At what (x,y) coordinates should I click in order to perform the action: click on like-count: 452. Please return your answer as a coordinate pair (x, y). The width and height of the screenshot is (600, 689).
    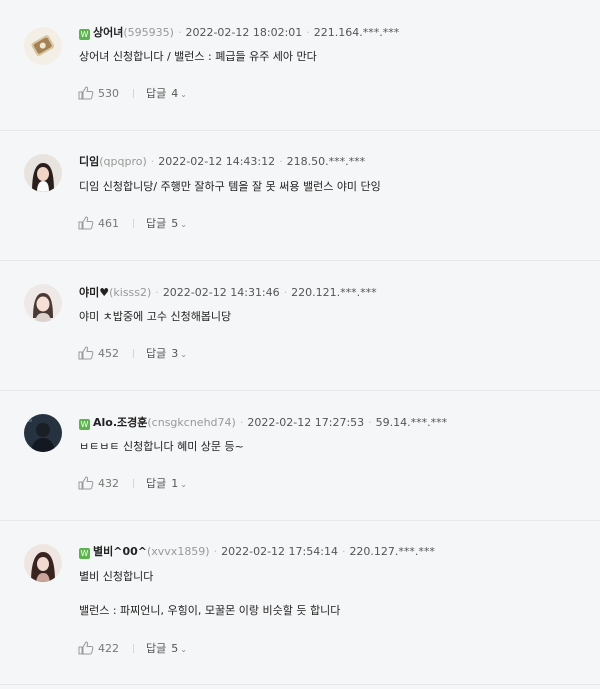
    Looking at the image, I should click on (108, 353).